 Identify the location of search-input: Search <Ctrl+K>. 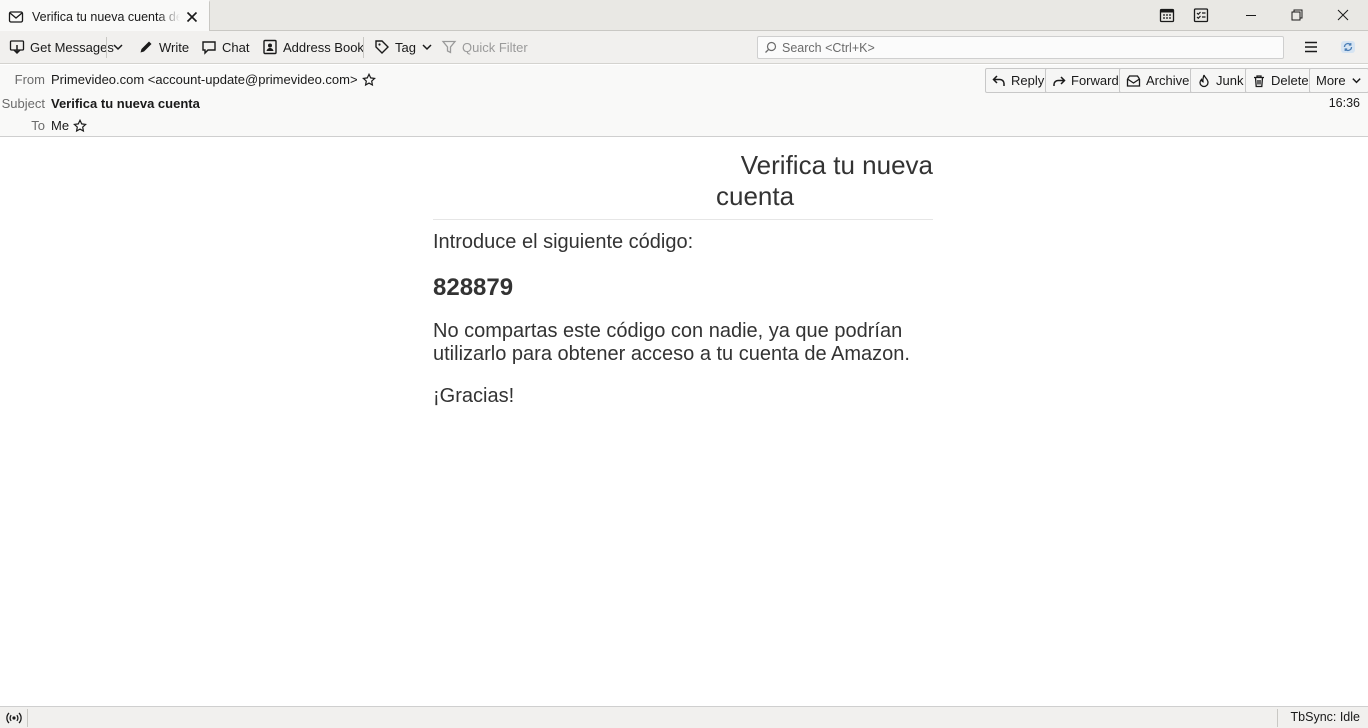
(1020, 47).